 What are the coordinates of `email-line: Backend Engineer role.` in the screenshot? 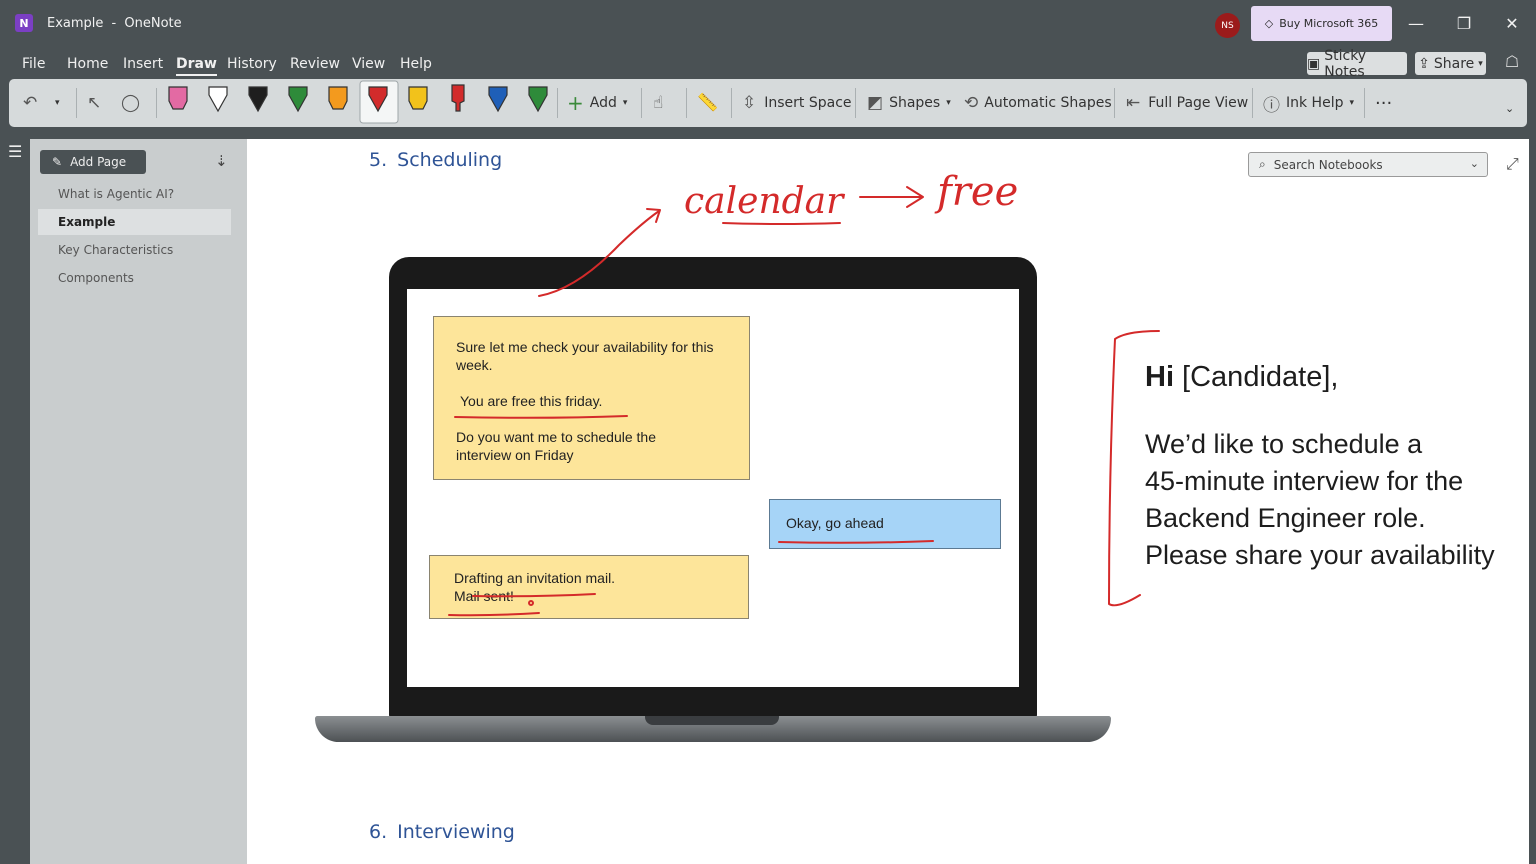 It's located at (1285, 518).